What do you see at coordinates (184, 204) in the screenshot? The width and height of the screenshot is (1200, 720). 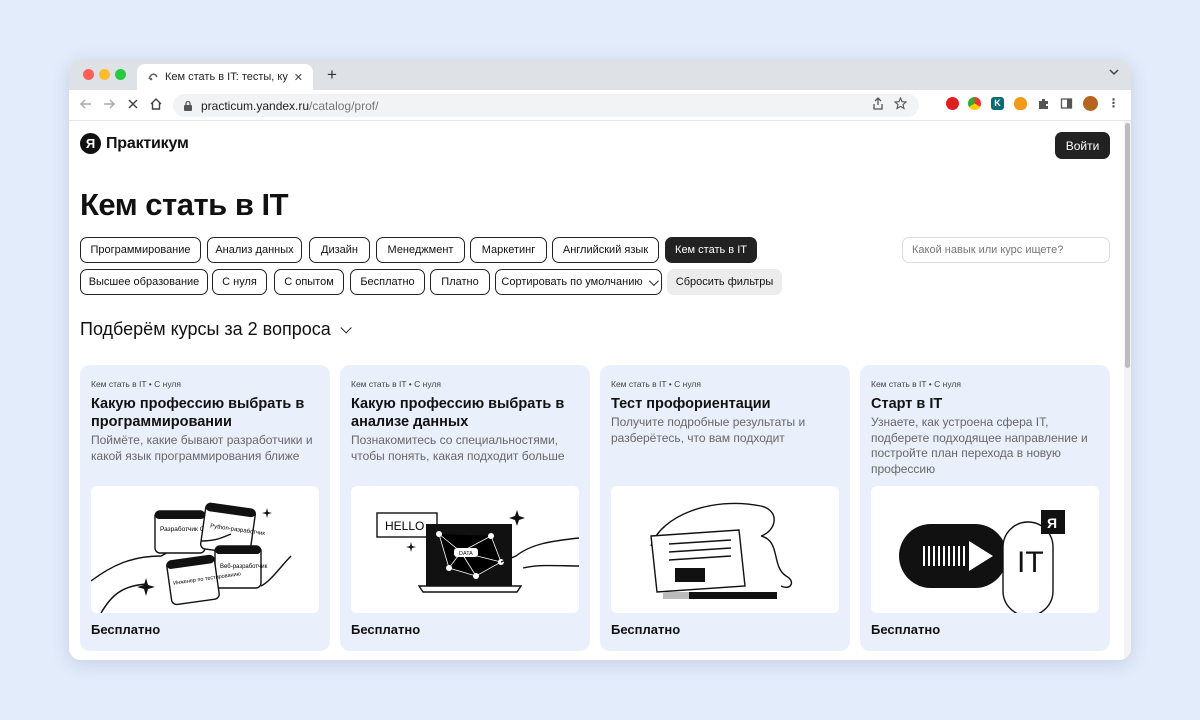 I see `page-title: Кем стать в IT` at bounding box center [184, 204].